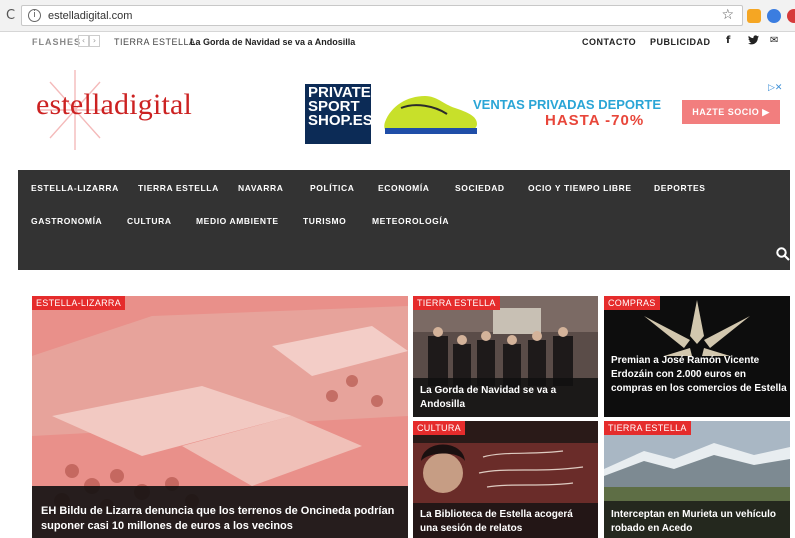  Describe the element at coordinates (66, 221) in the screenshot. I see `nav-item-gastronomia: GASTRONOMÍA` at that location.